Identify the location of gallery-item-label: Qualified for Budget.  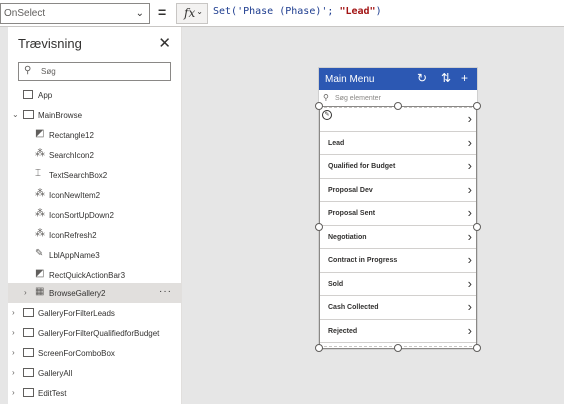
(362, 166).